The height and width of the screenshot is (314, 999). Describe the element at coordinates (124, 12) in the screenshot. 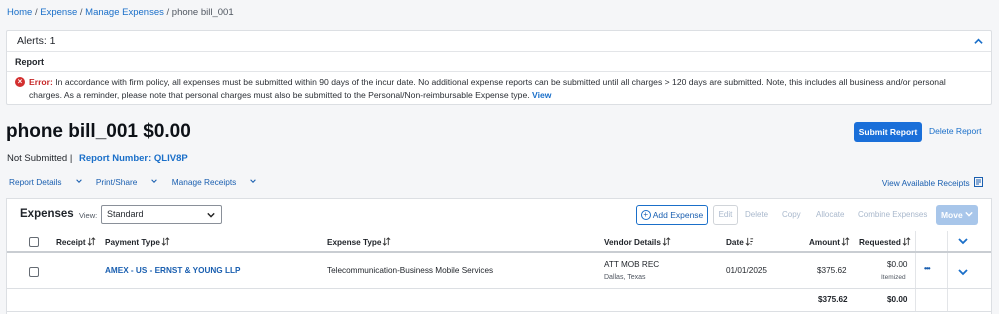

I see `breadcrumb-manage-expenses: Manage Expenses` at that location.